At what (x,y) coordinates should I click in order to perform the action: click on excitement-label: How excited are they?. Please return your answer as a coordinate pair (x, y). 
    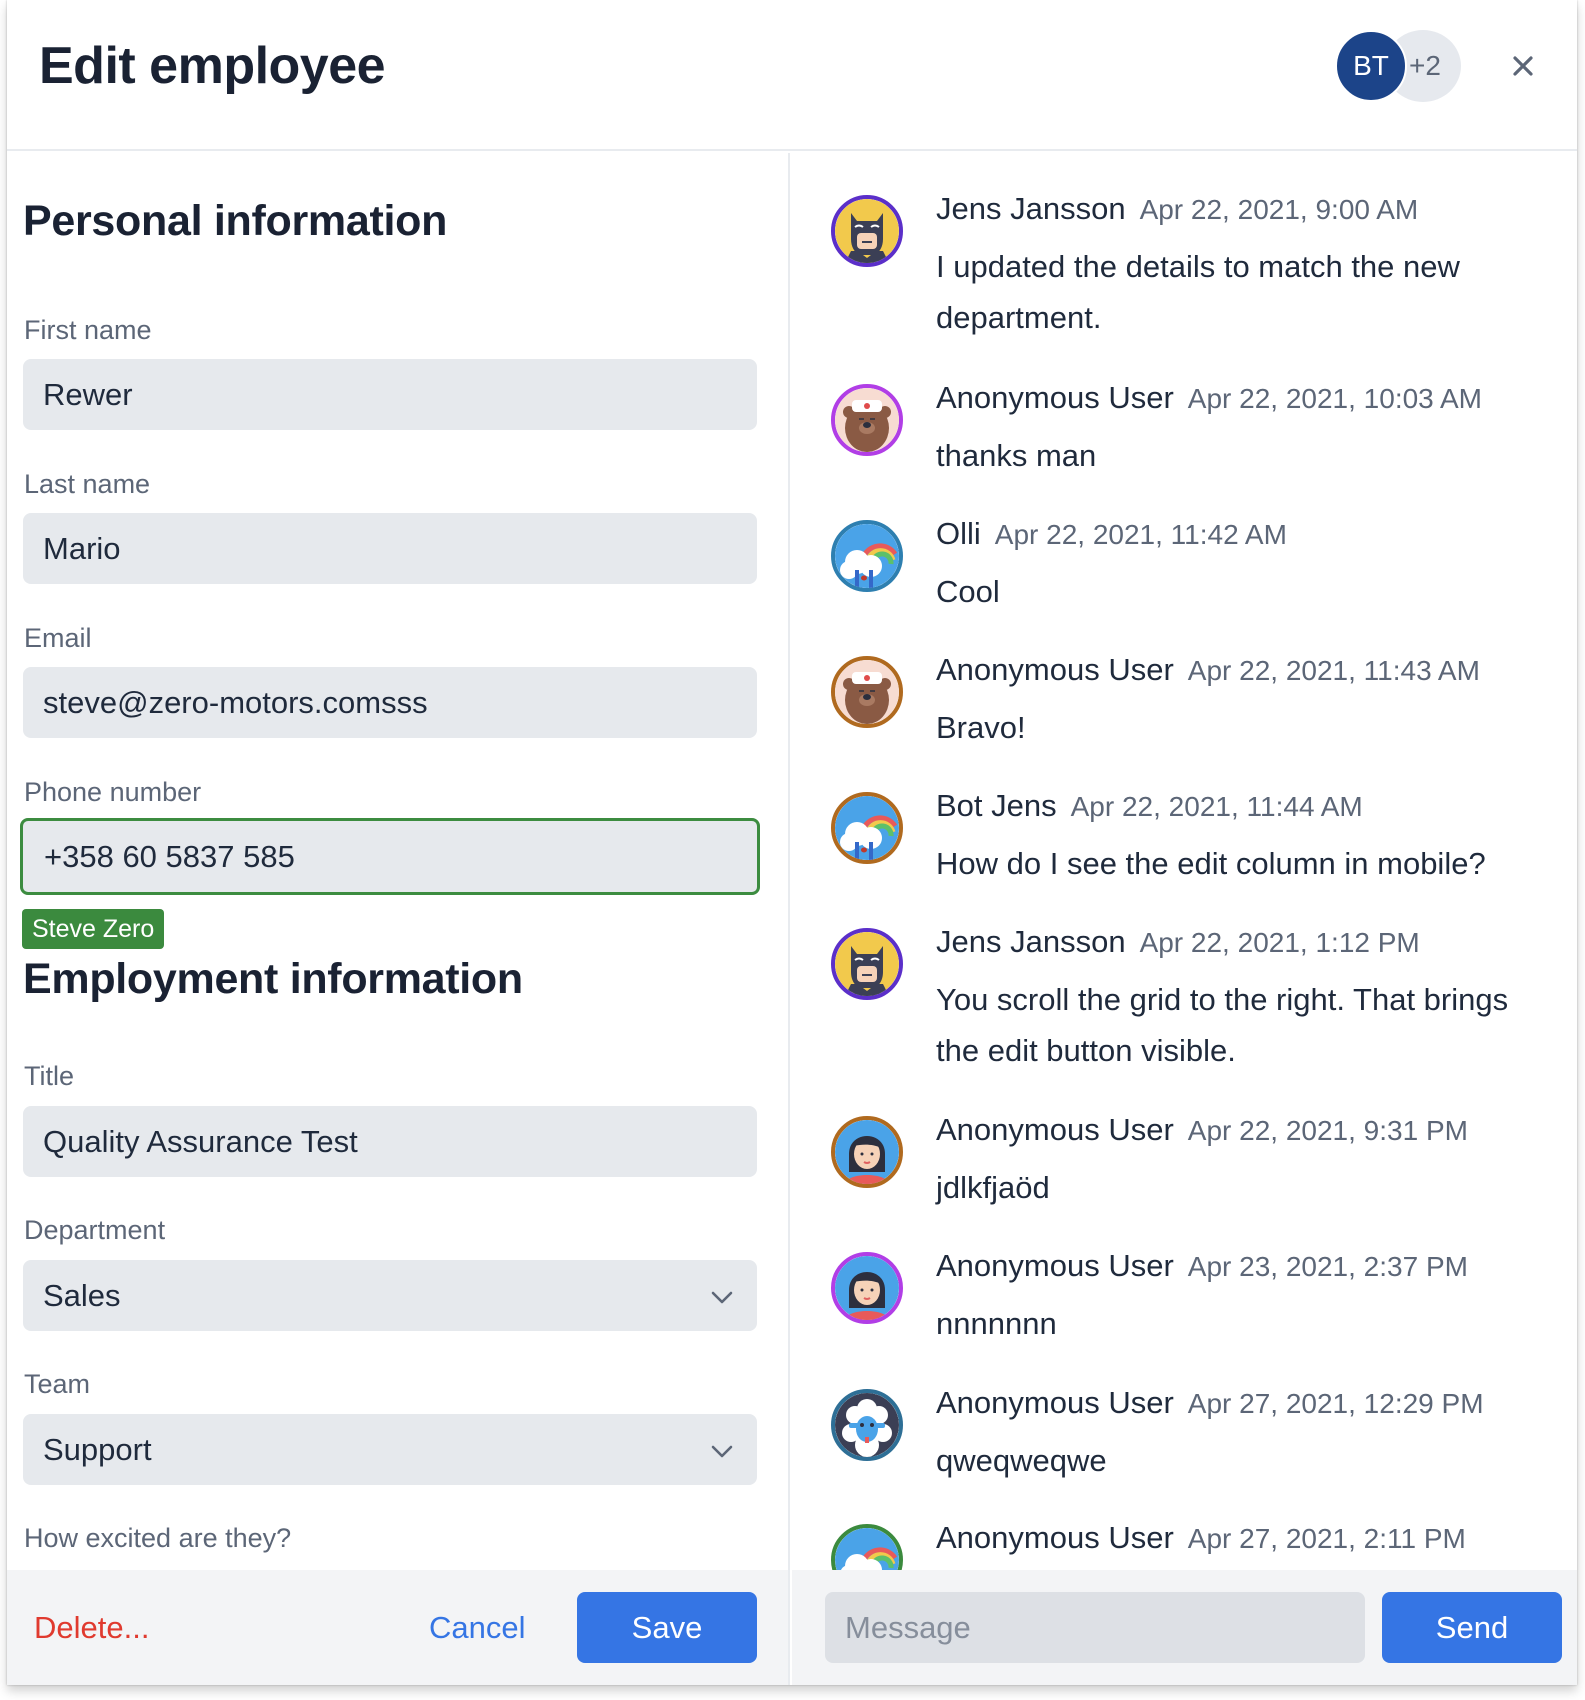
    Looking at the image, I should click on (158, 1538).